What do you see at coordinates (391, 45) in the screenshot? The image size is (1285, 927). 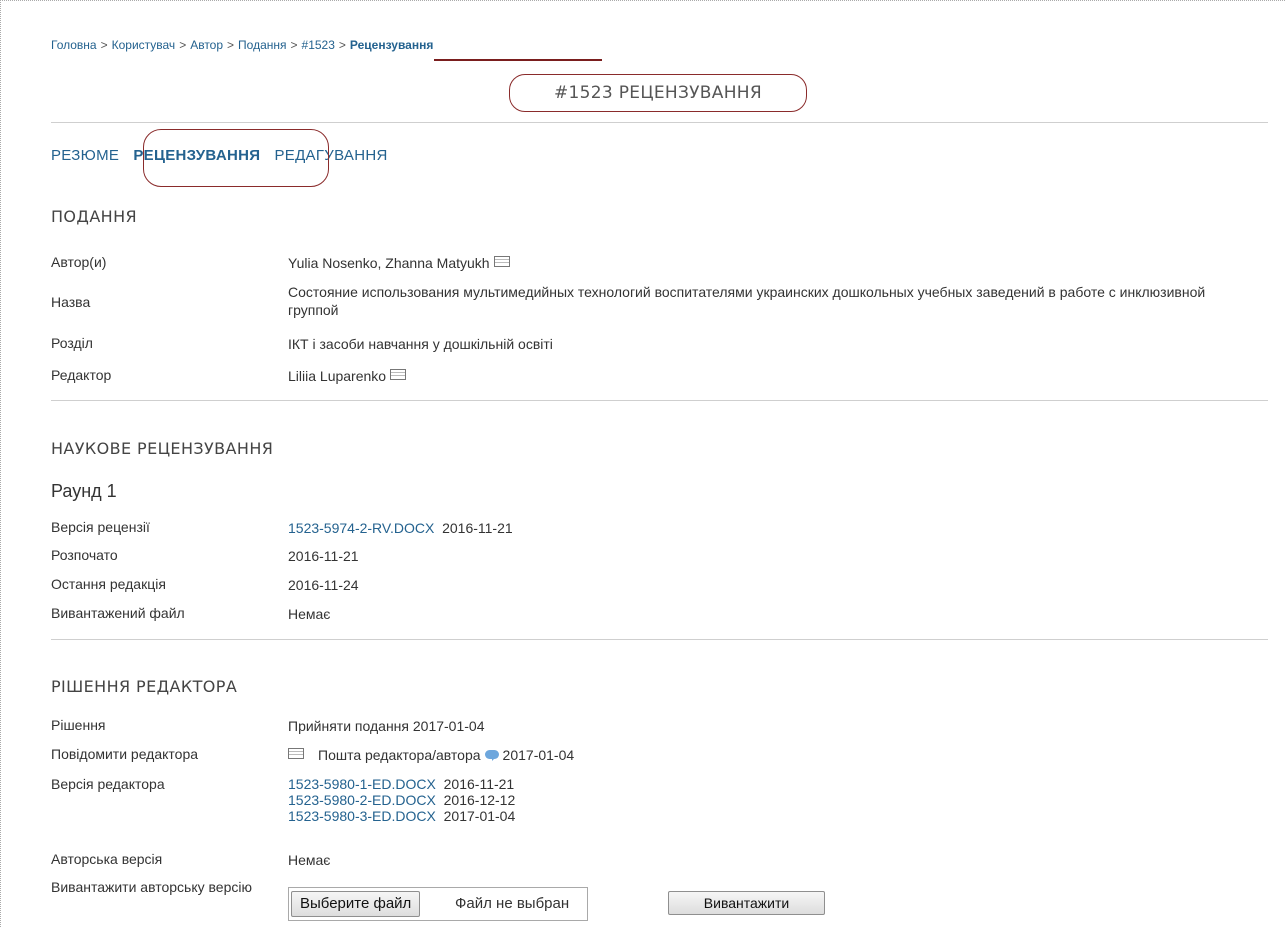 I see `breadcrumb-current: Рецензування` at bounding box center [391, 45].